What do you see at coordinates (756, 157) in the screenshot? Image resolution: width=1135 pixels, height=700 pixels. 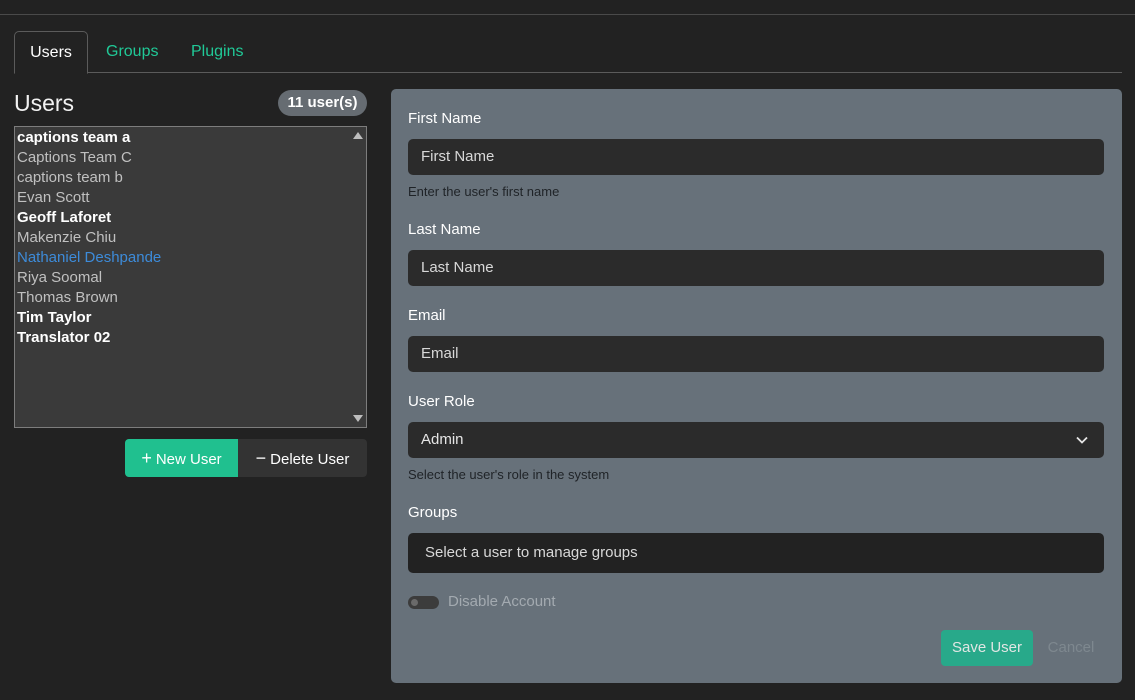 I see `first-name-field` at bounding box center [756, 157].